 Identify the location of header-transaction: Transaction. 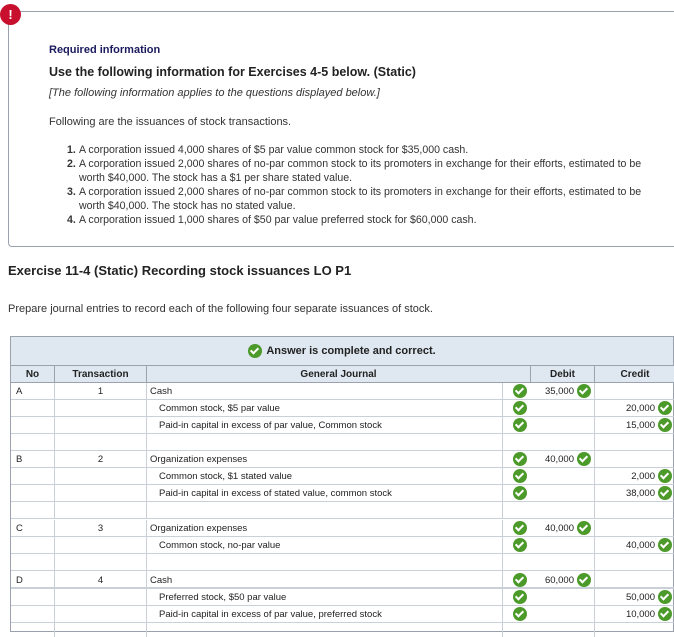
(101, 374).